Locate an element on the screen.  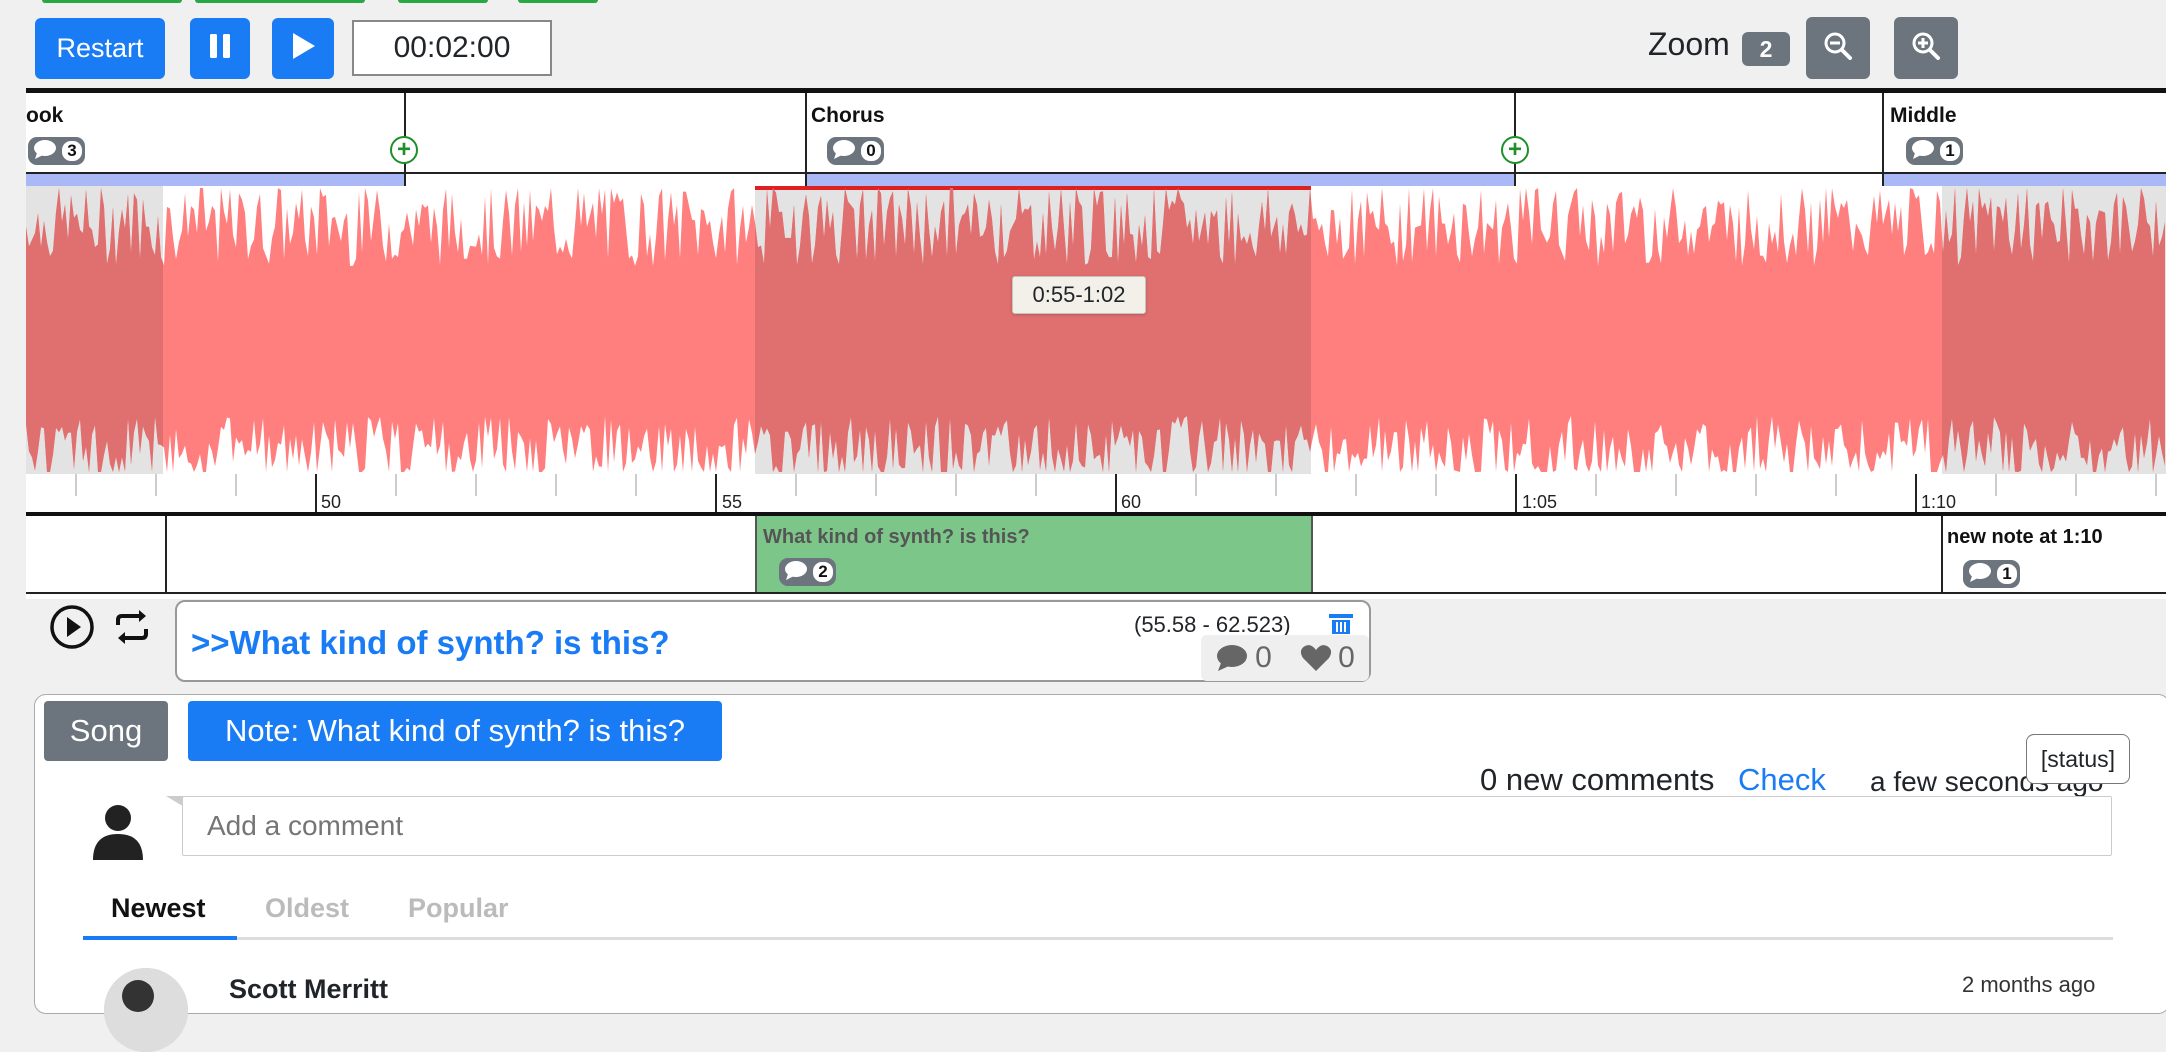
play-note-button is located at coordinates (72, 629).